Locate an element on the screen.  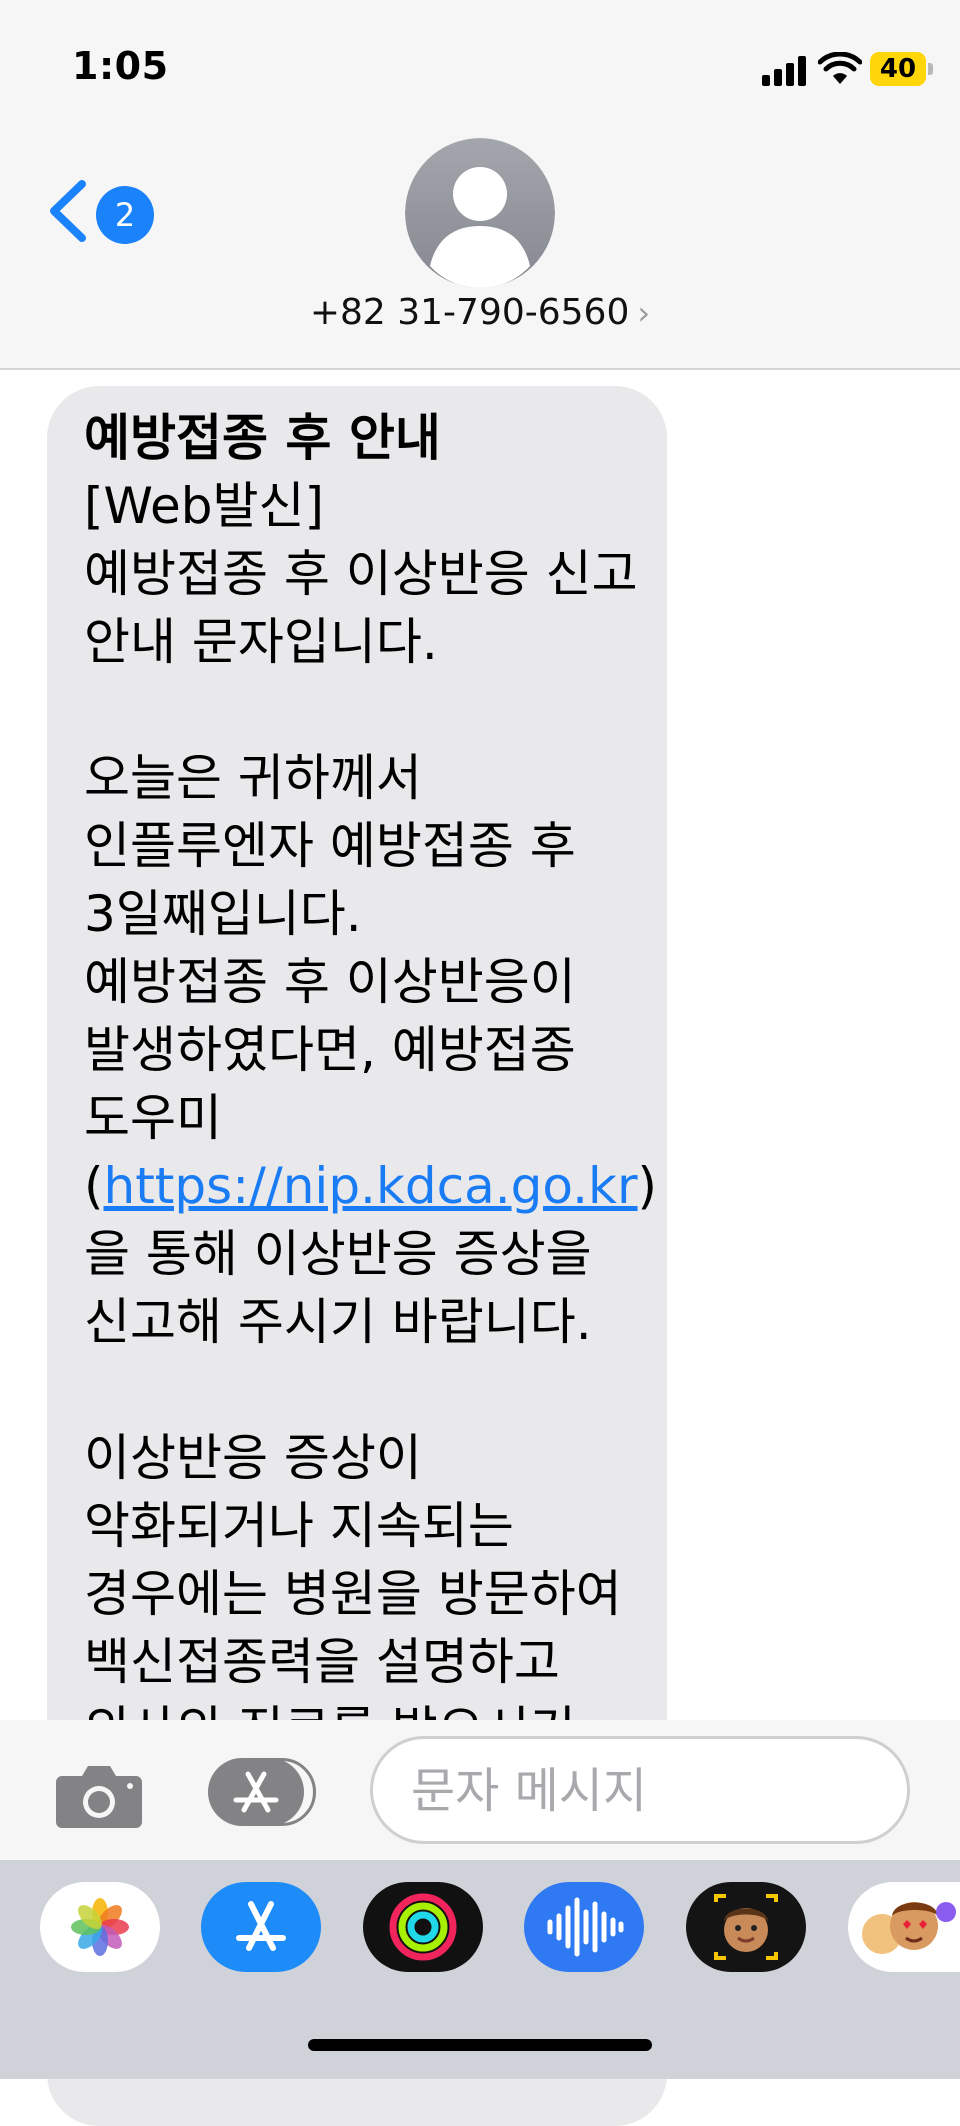
contact-avatar is located at coordinates (480, 213).